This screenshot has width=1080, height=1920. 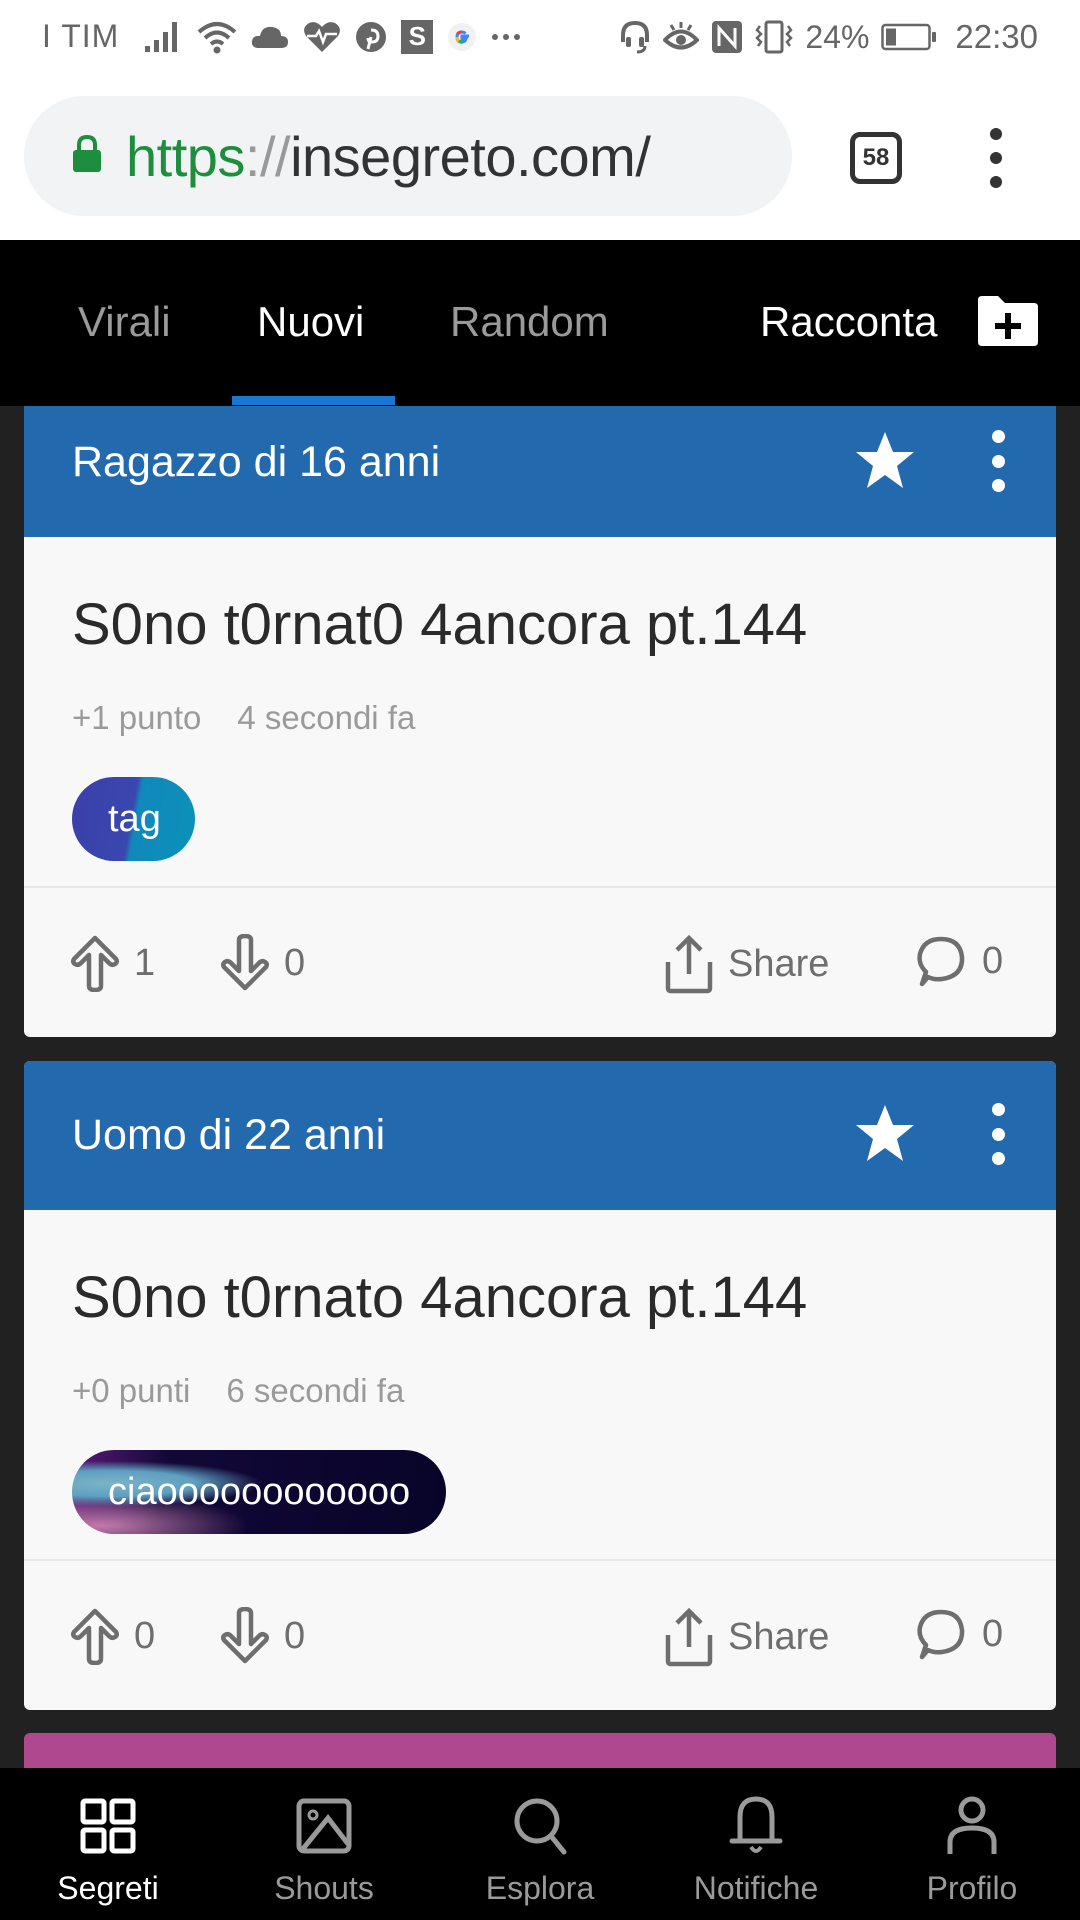 I want to click on site-nav: Virali Nuovi Random Racconta, so click(x=540, y=323).